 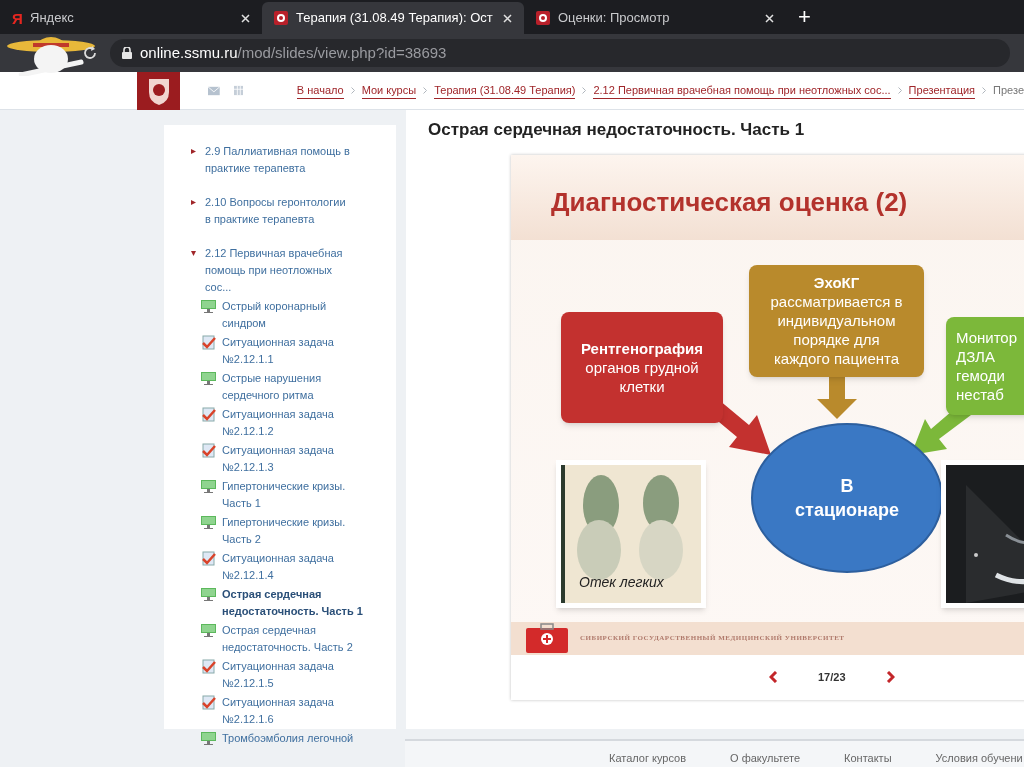 What do you see at coordinates (975, 356) in the screenshot?
I see `callout-text: ДЗЛА` at bounding box center [975, 356].